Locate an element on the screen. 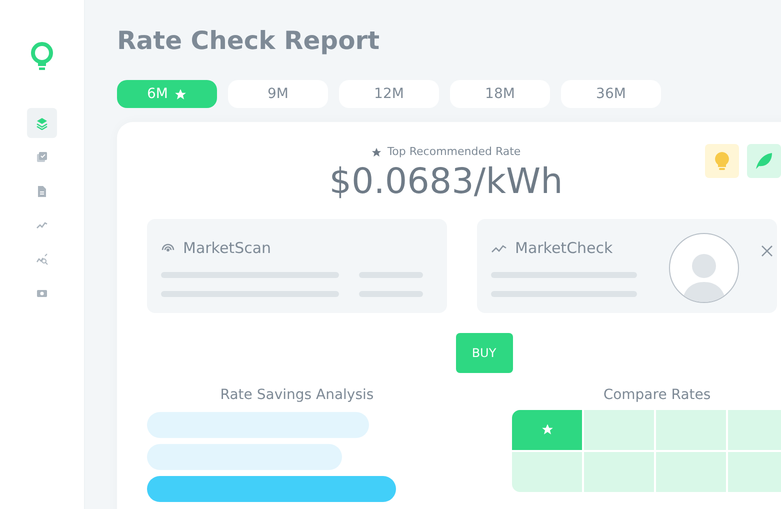 The height and width of the screenshot is (509, 781). page-title: Rate Check Report is located at coordinates (249, 41).